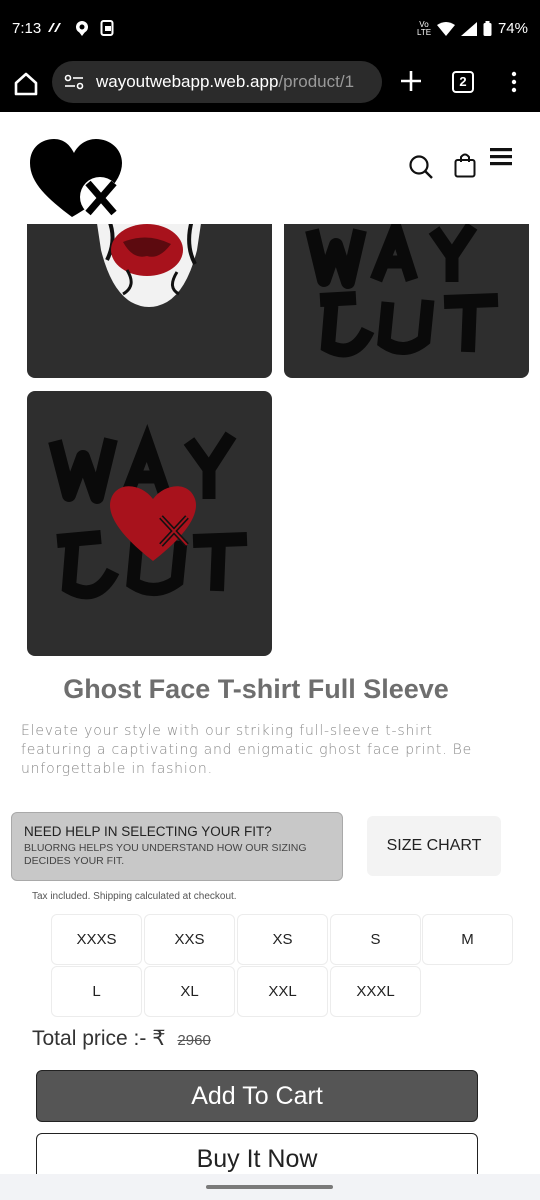 The image size is (540, 1200). I want to click on volte-indicator: Vo LTE, so click(424, 28).